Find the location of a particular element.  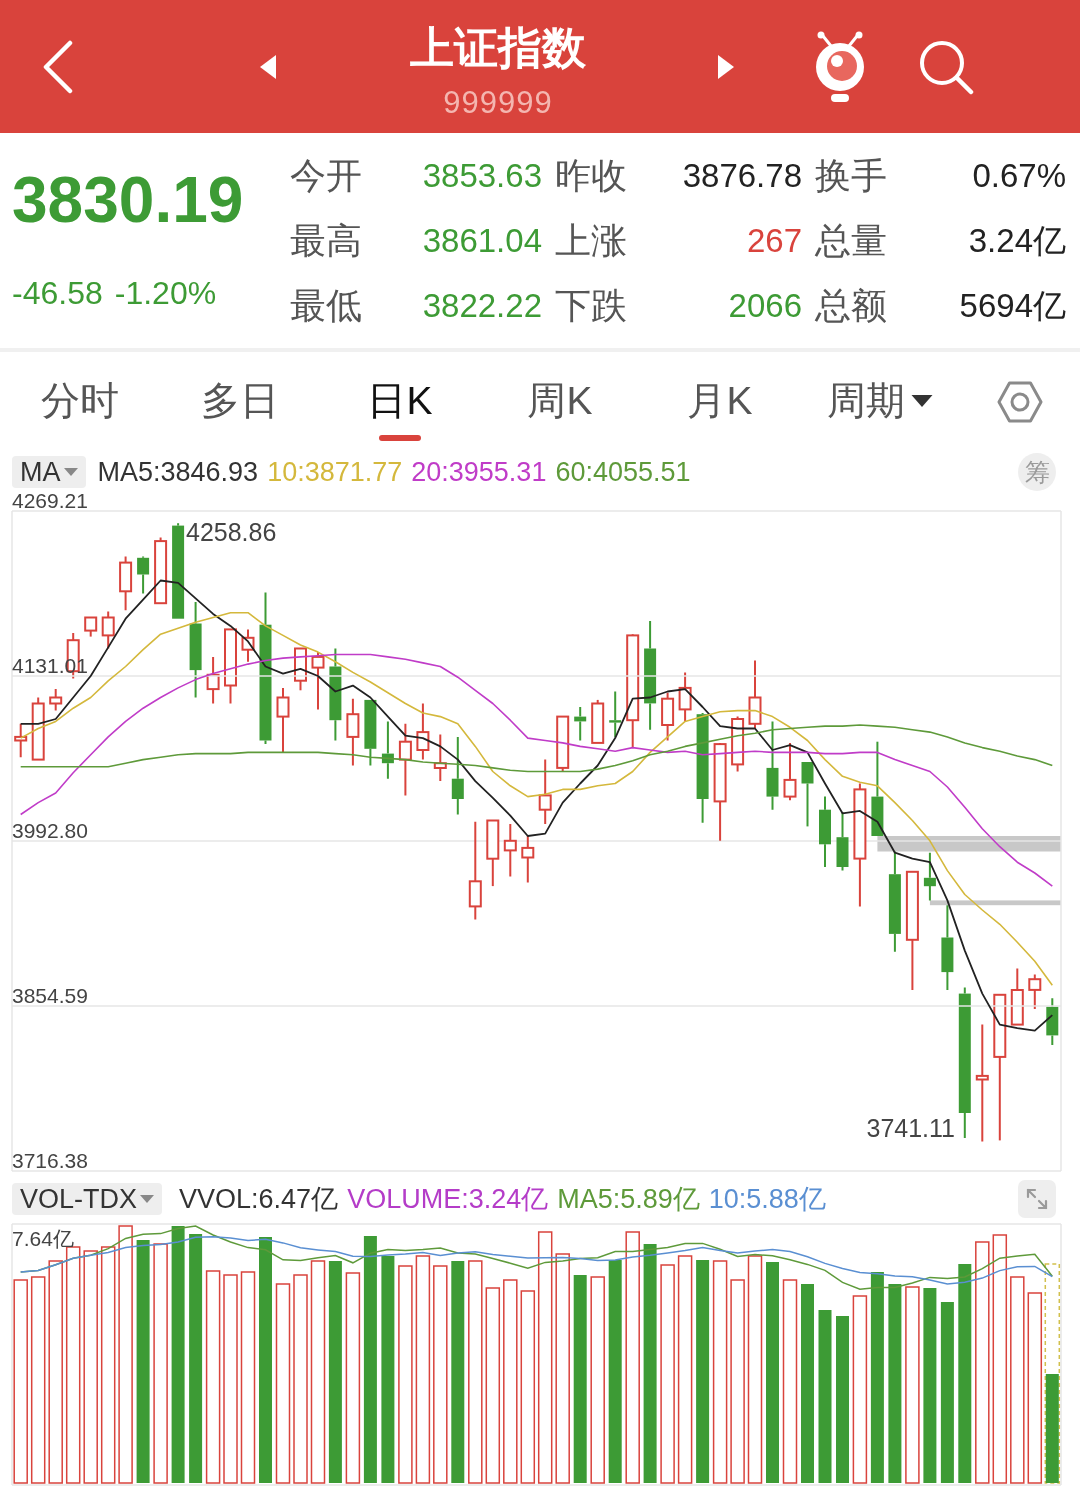

stat-value: 0.67% is located at coordinates (1019, 175).